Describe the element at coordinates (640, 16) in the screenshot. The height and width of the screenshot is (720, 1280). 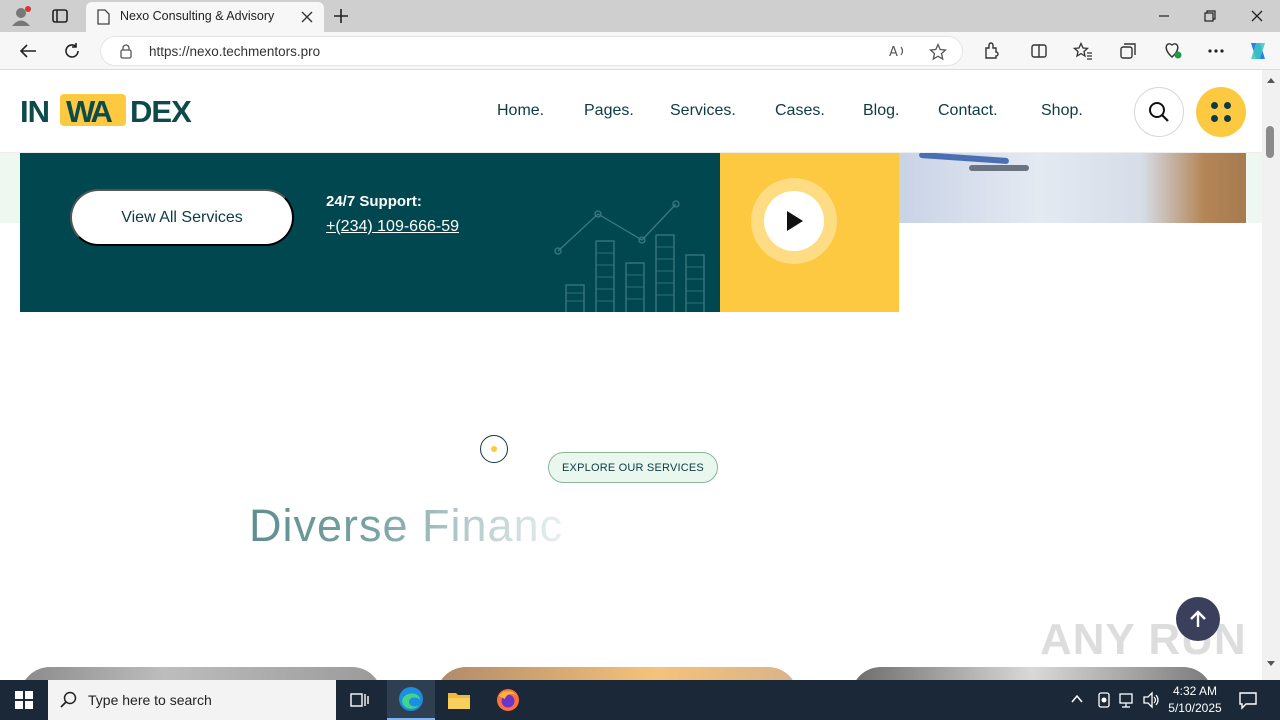
I see `browser-tab-bar: Nexo Consulting & Advisory` at that location.